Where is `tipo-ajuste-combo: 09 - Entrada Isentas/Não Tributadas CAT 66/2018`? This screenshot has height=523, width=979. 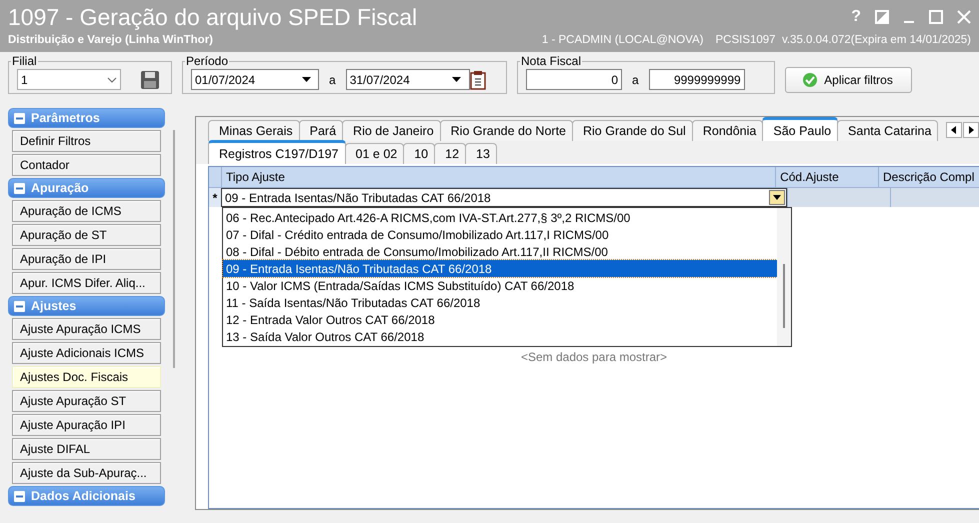
tipo-ajuste-combo: 09 - Entrada Isentas/Não Tributadas CAT 66/2018 is located at coordinates (504, 197).